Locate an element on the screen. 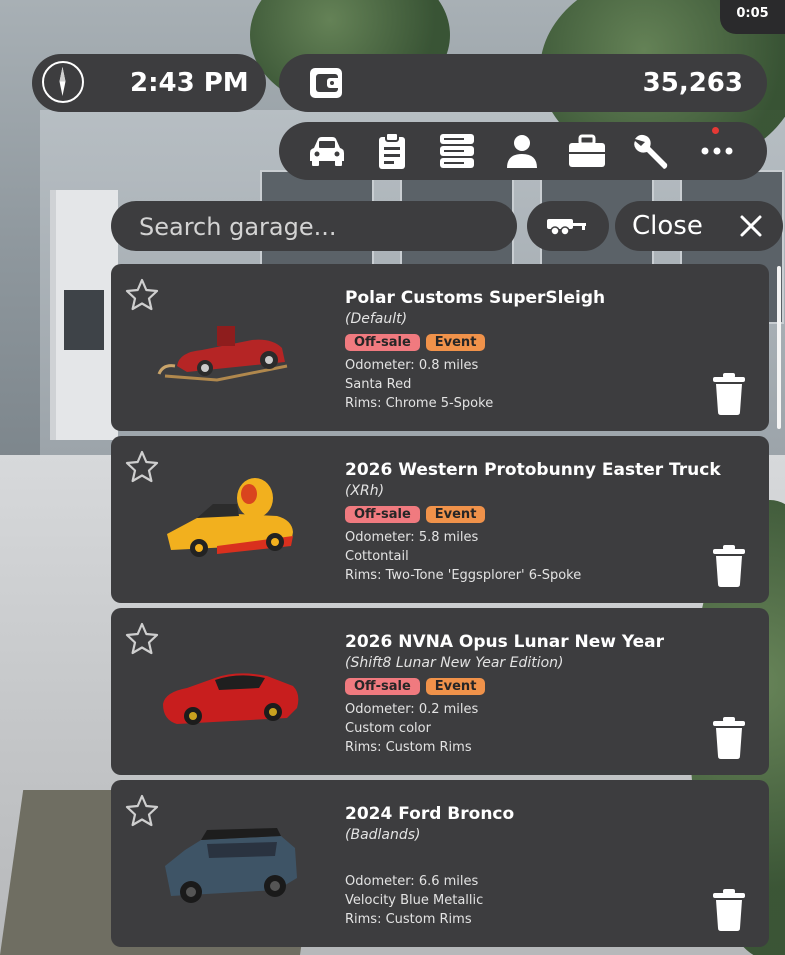  car-rims: Rims: Chrome 5-Spoke is located at coordinates (419, 403).